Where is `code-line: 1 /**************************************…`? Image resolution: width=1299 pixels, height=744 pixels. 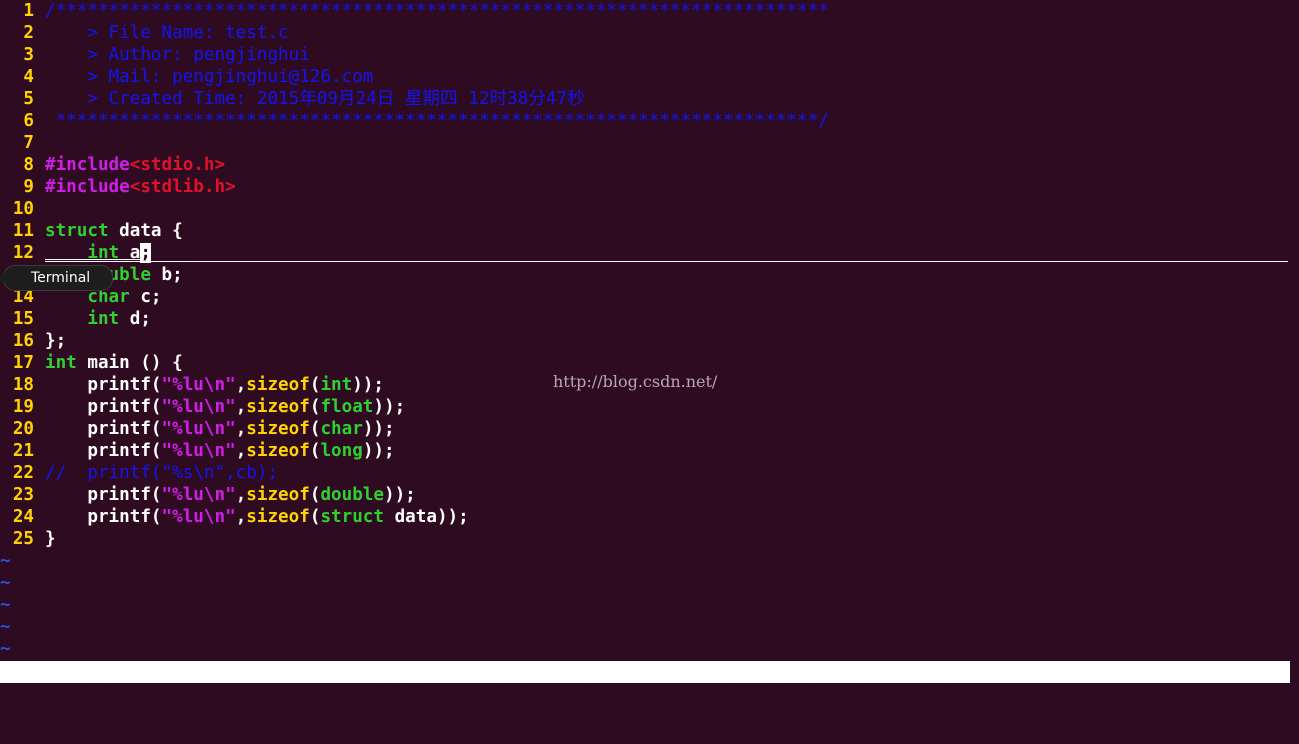 code-line: 1 /**************************************… is located at coordinates (414, 11).